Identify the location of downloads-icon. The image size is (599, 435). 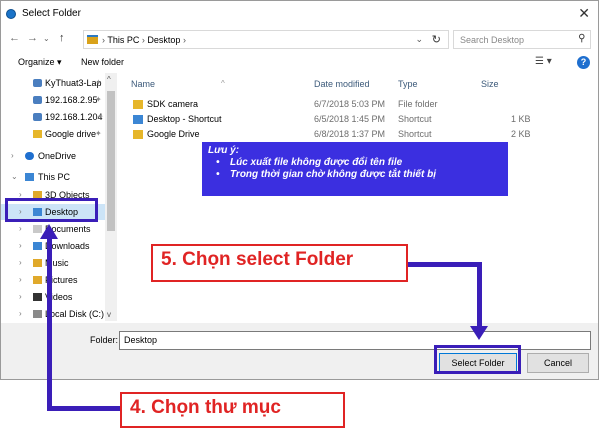
(37, 246).